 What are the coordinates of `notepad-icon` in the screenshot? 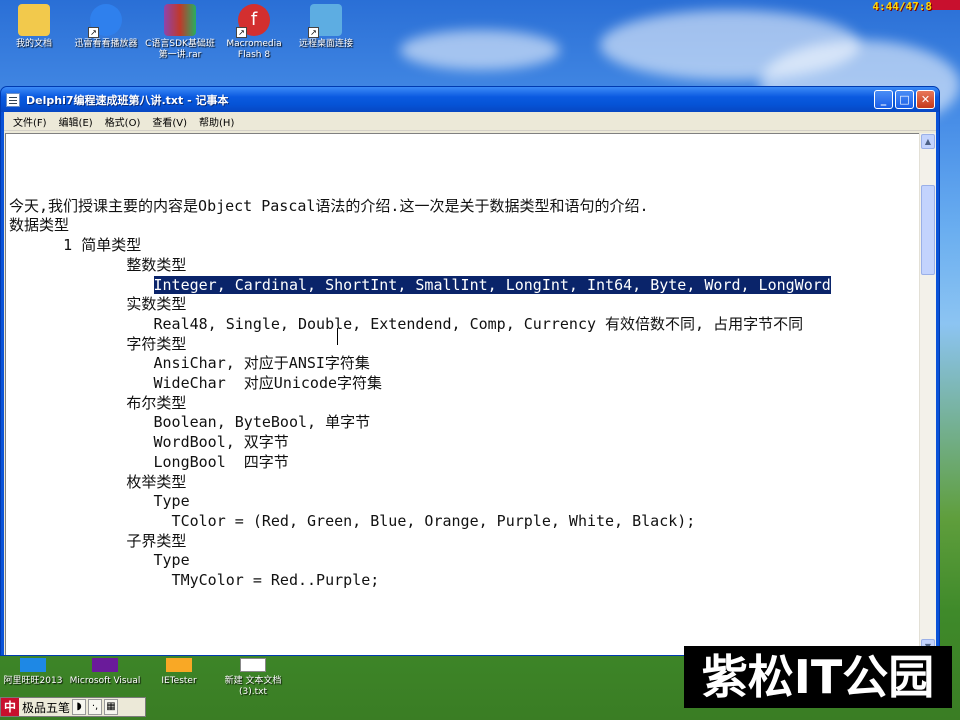 It's located at (13, 99).